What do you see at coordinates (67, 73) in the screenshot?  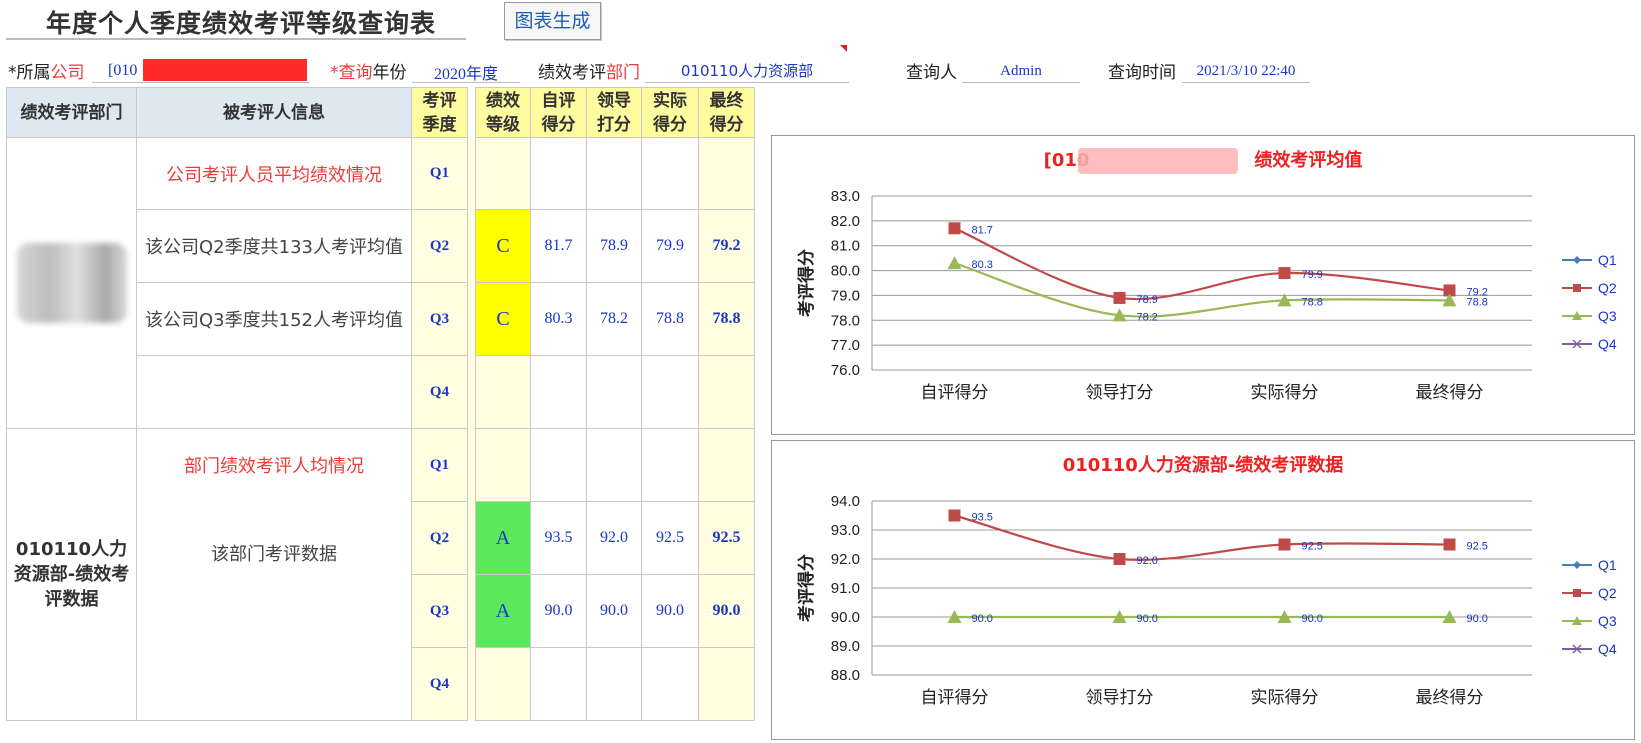 I see `company-label-red: 公司` at bounding box center [67, 73].